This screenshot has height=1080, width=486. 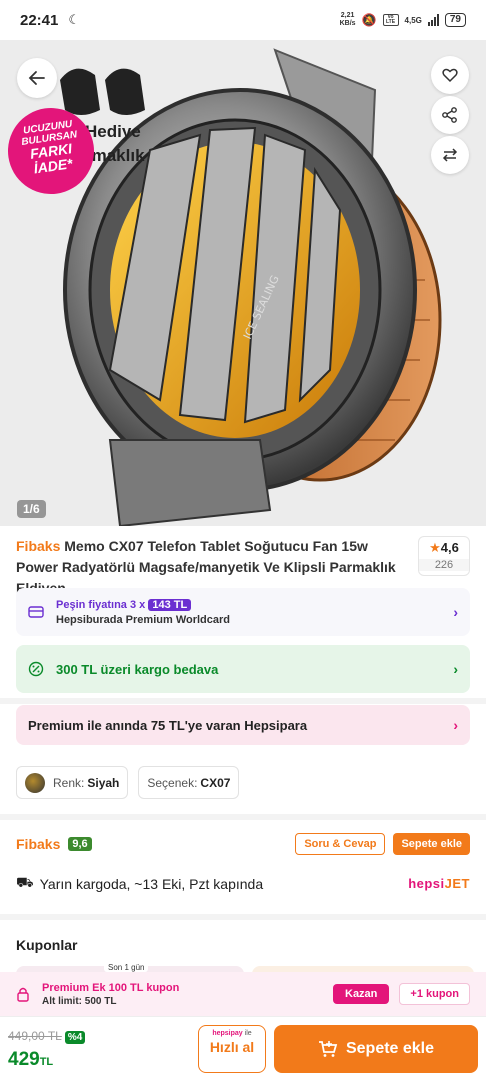 What do you see at coordinates (137, 669) in the screenshot?
I see `free-shipping-label: 300 TL üzeri kargo bedava` at bounding box center [137, 669].